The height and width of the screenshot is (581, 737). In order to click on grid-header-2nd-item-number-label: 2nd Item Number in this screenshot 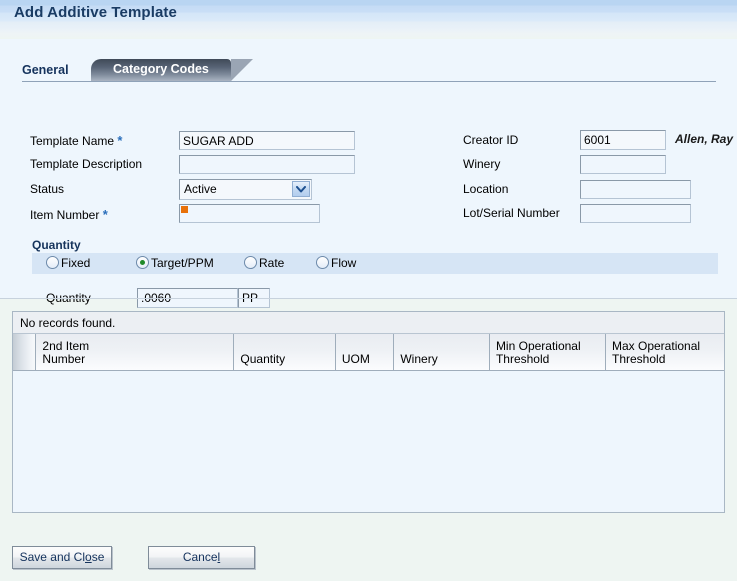, I will do `click(66, 352)`.